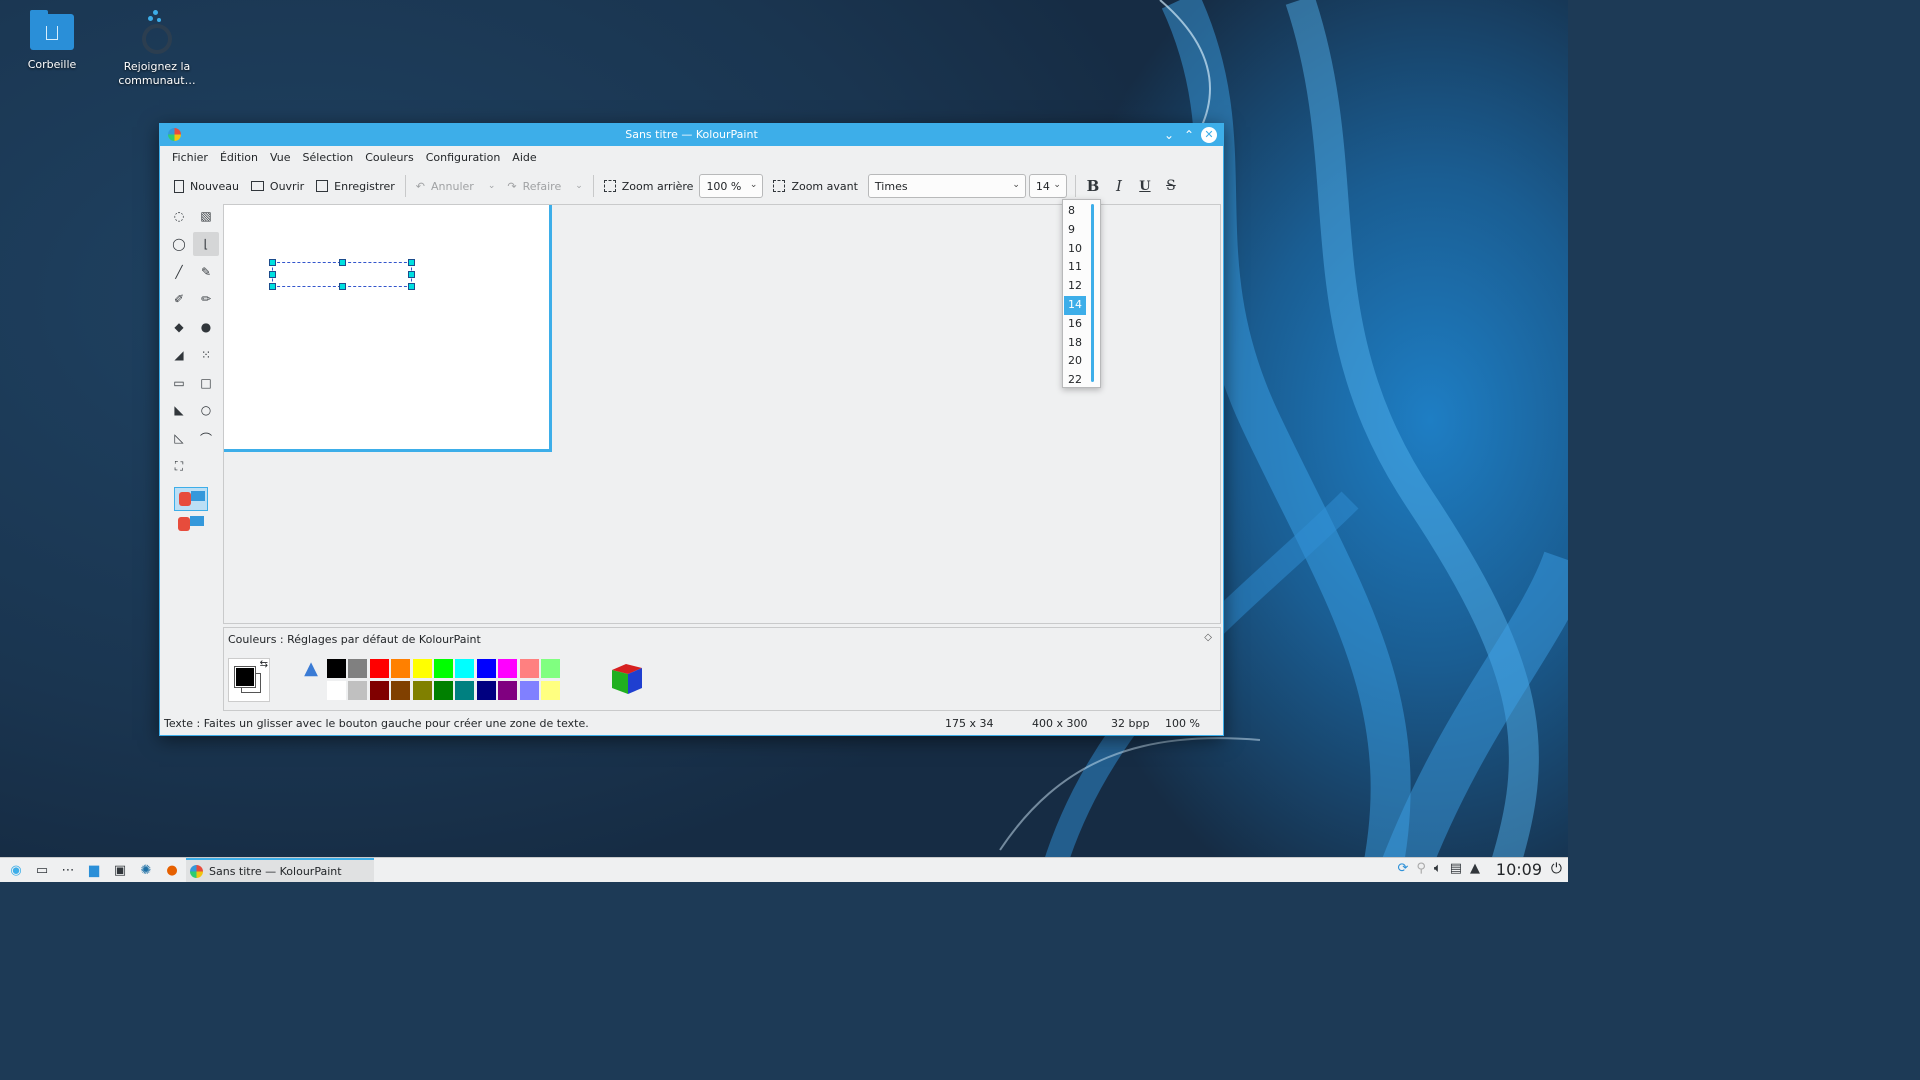 This screenshot has width=1920, height=1080. What do you see at coordinates (388, 328) in the screenshot?
I see `drawing-canvas` at bounding box center [388, 328].